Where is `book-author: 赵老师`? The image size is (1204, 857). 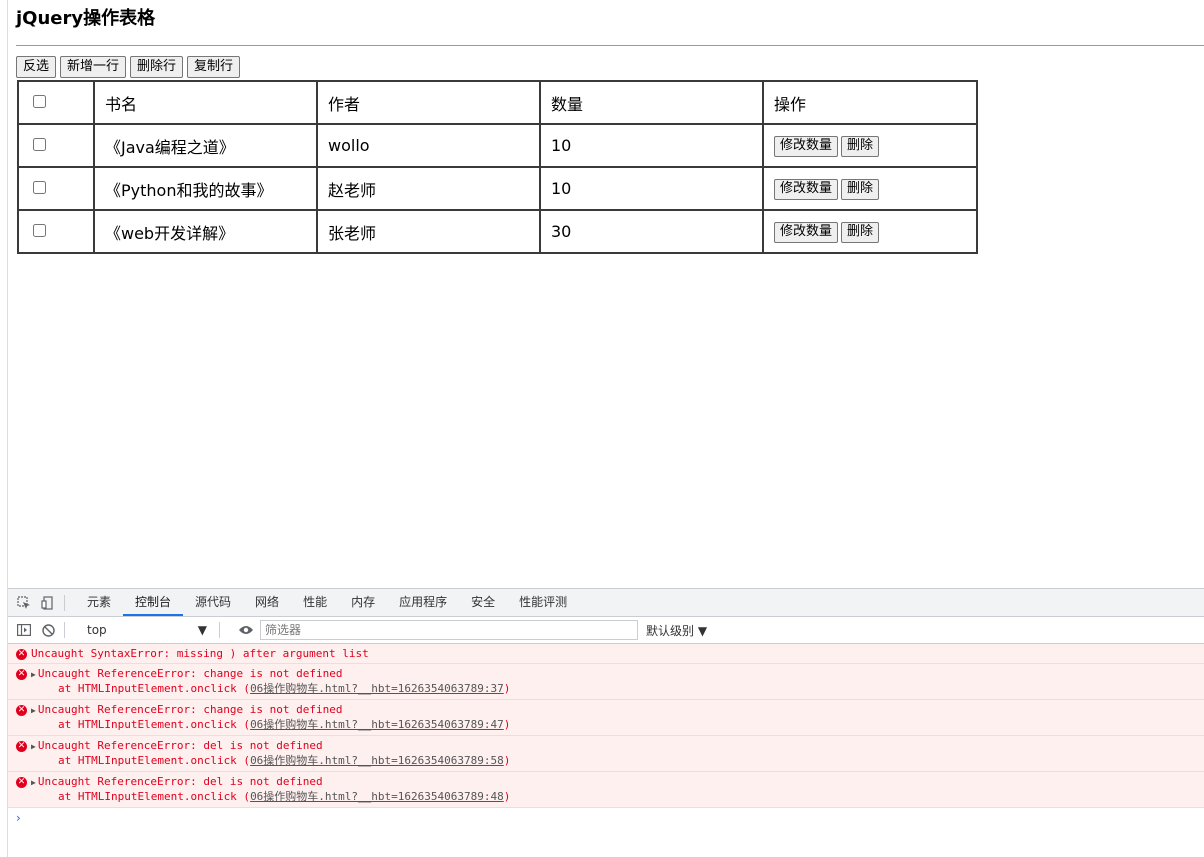 book-author: 赵老师 is located at coordinates (428, 188).